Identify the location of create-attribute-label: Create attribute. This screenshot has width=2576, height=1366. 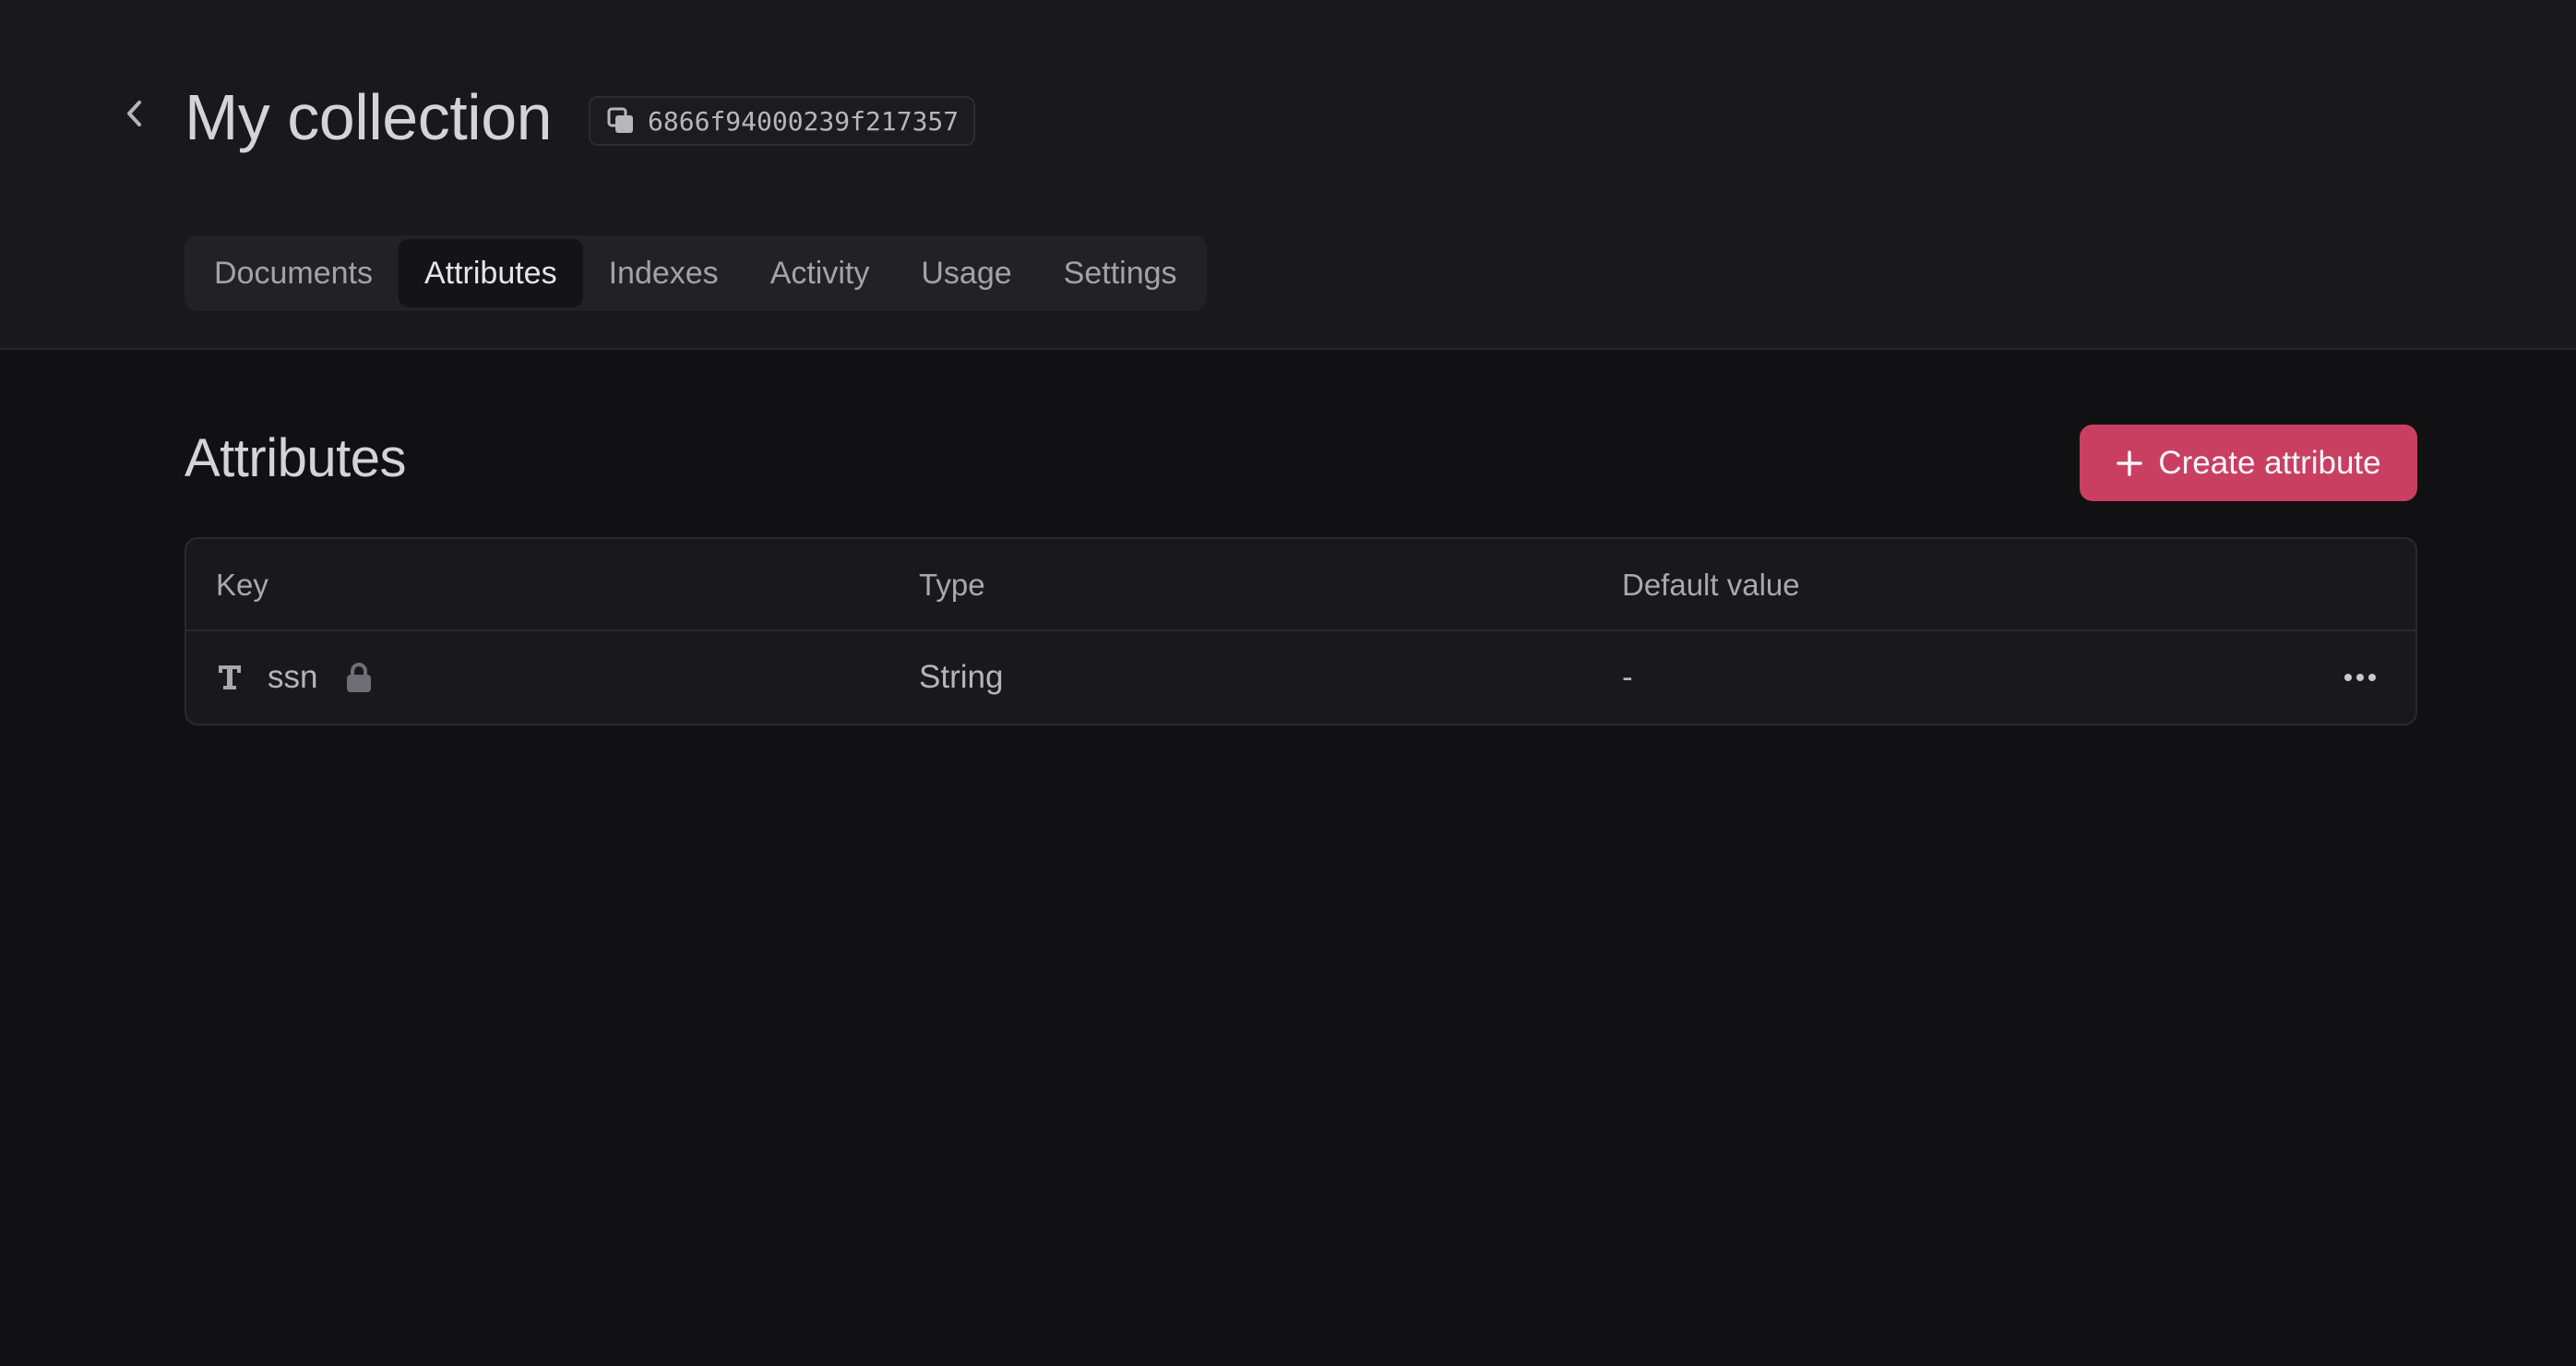
(2269, 462).